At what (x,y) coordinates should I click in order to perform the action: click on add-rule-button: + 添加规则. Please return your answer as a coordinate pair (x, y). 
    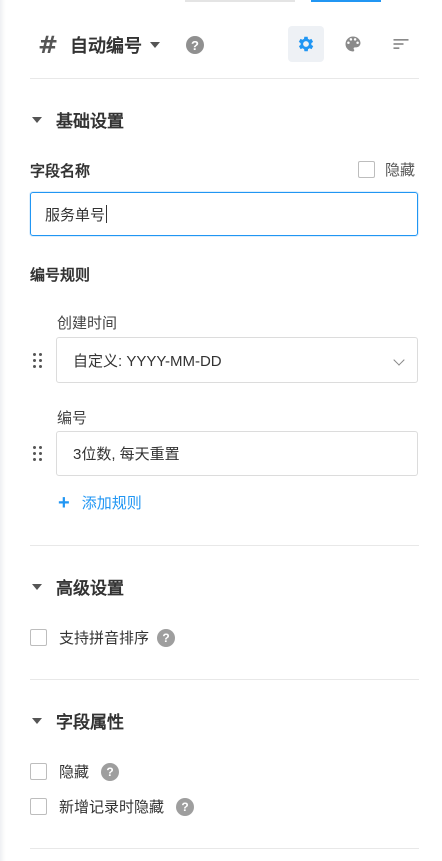
    Looking at the image, I should click on (100, 502).